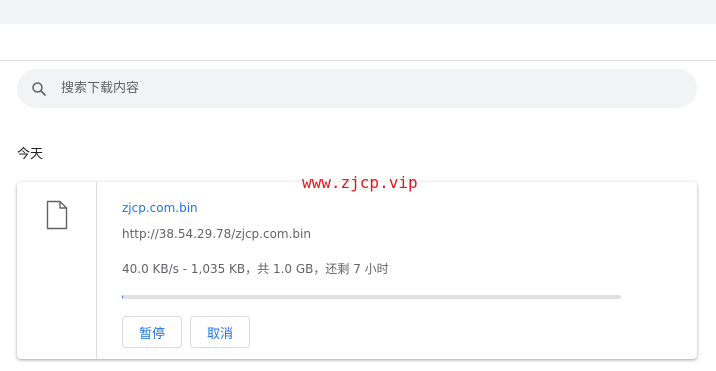 This screenshot has width=716, height=371. Describe the element at coordinates (358, 12) in the screenshot. I see `top-bar` at that location.